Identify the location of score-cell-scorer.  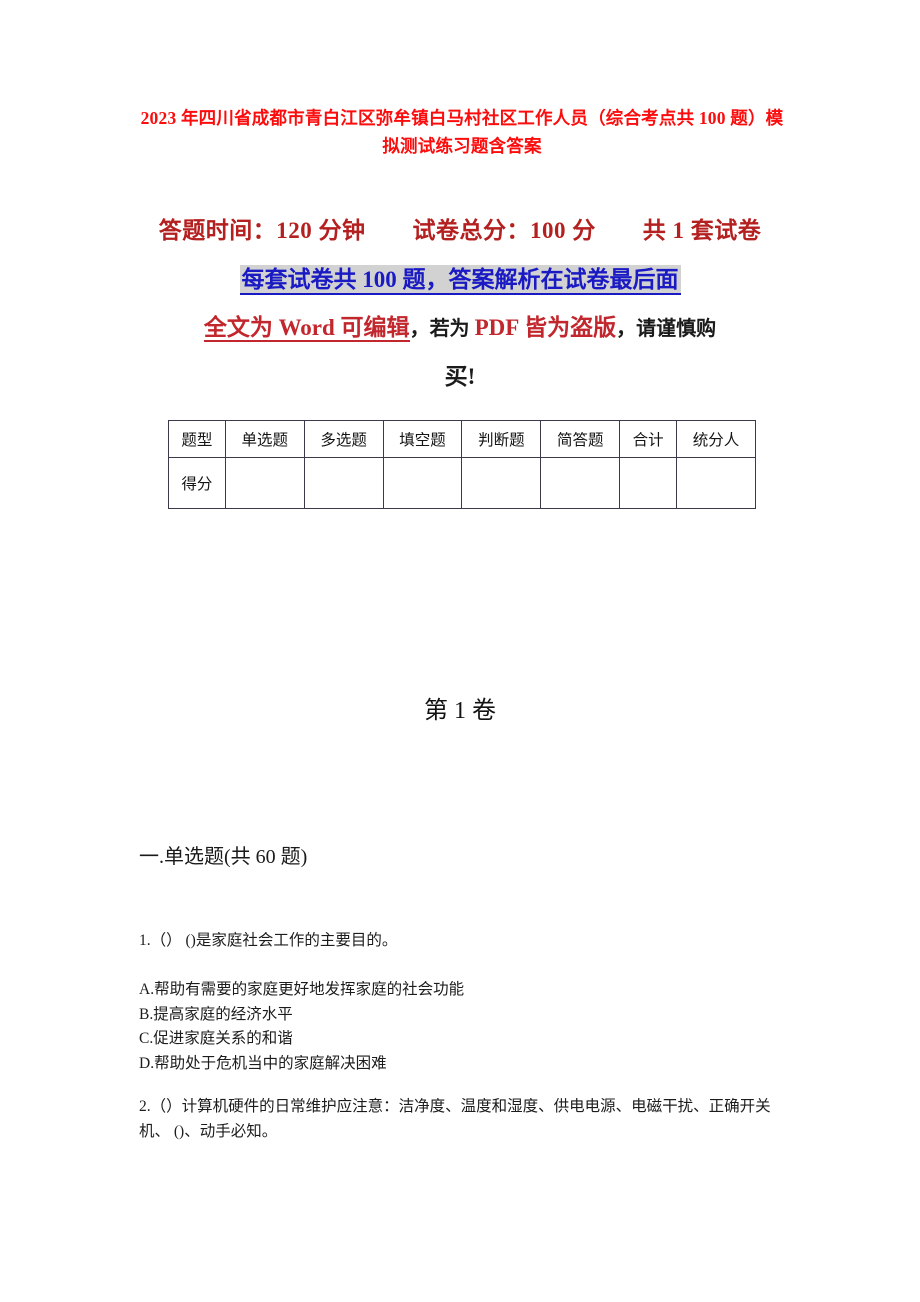
(716, 483).